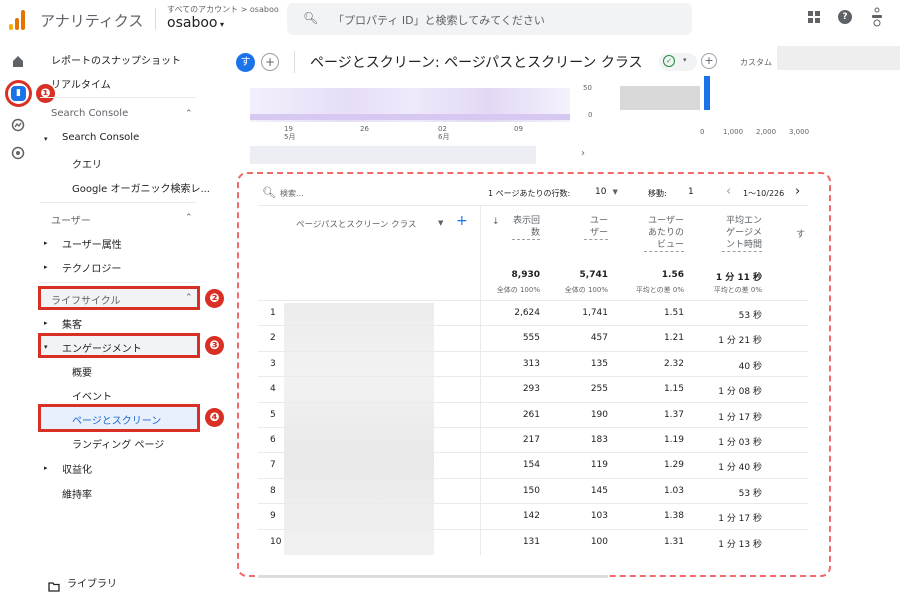 The width and height of the screenshot is (900, 596). Describe the element at coordinates (440, 223) in the screenshot. I see `caret-down-icon: ▼` at that location.